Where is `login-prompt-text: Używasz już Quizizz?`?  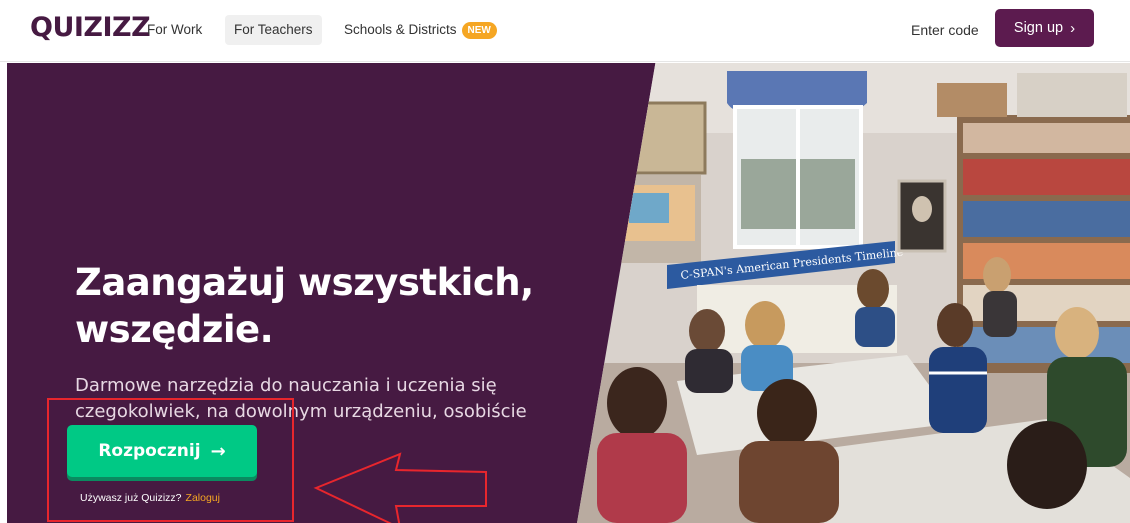 login-prompt-text: Używasz już Quizizz? is located at coordinates (131, 498).